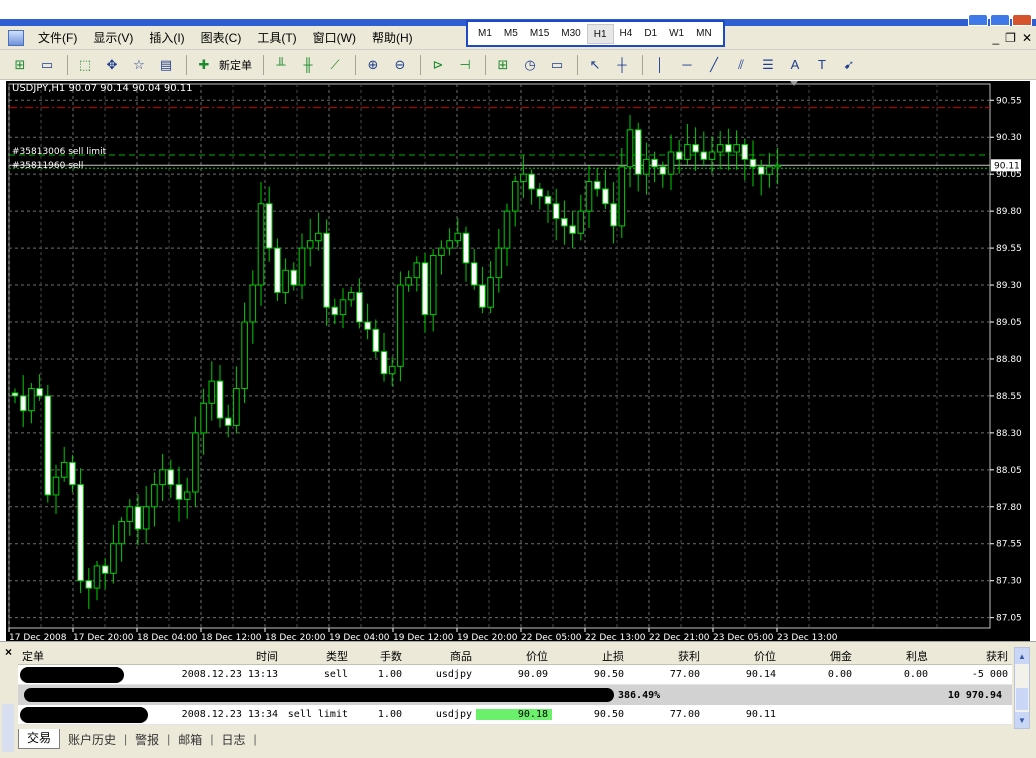 The image size is (1036, 758). I want to click on row-price: 90.09, so click(532, 674).